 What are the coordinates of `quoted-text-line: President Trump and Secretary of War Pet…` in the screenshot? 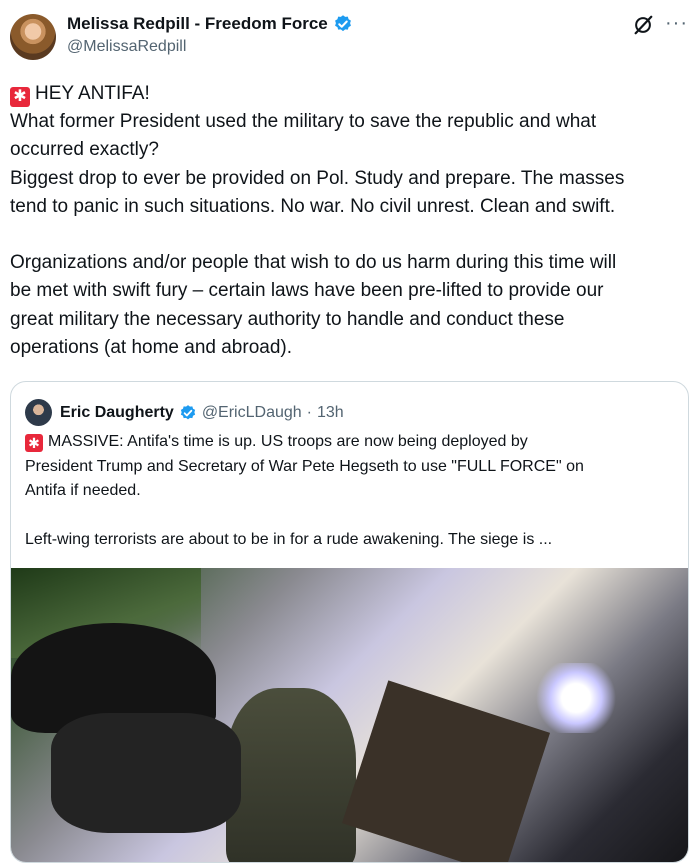 It's located at (304, 466).